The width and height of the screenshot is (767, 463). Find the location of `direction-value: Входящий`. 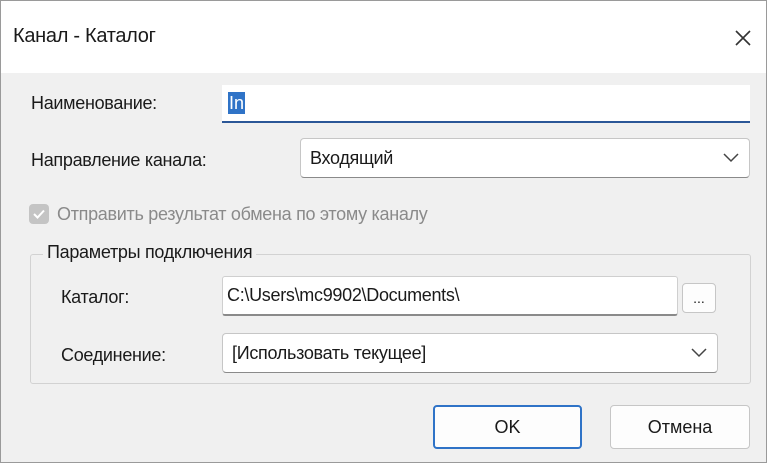

direction-value: Входящий is located at coordinates (351, 157).